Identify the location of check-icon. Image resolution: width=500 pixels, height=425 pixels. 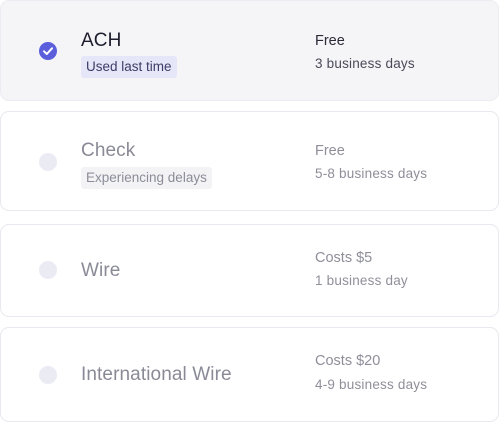
(48, 51).